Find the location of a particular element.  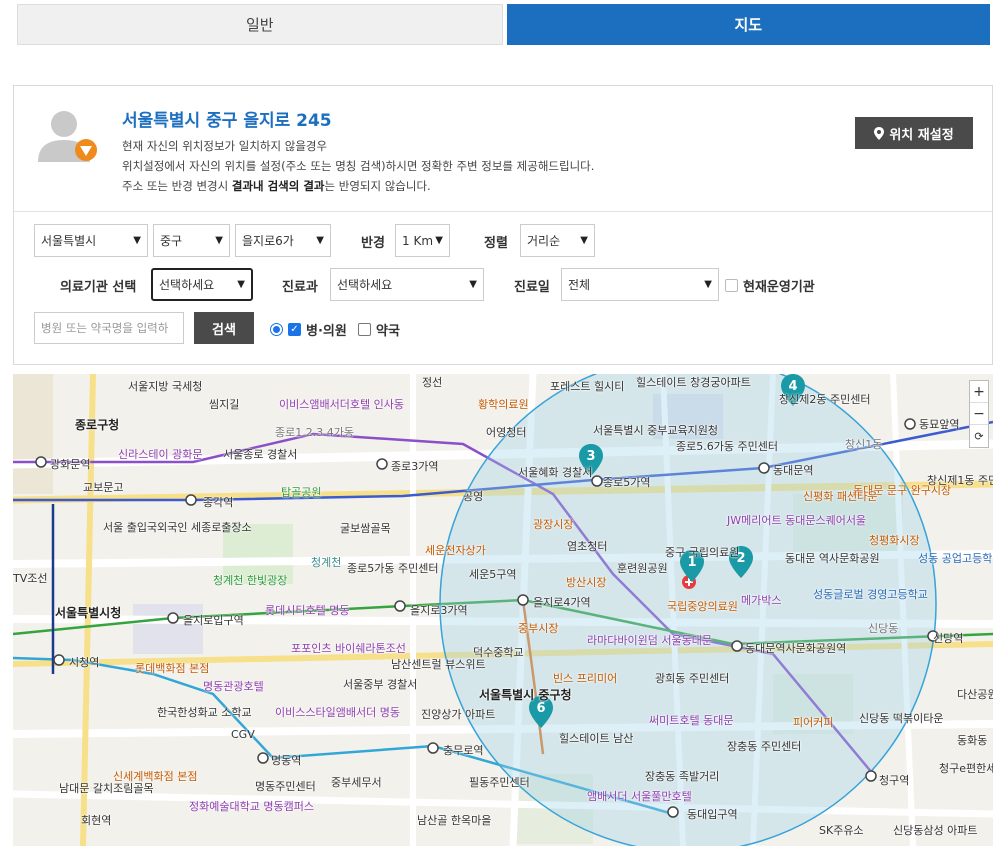

department-select: 선택하세요 ▼ is located at coordinates (407, 284).